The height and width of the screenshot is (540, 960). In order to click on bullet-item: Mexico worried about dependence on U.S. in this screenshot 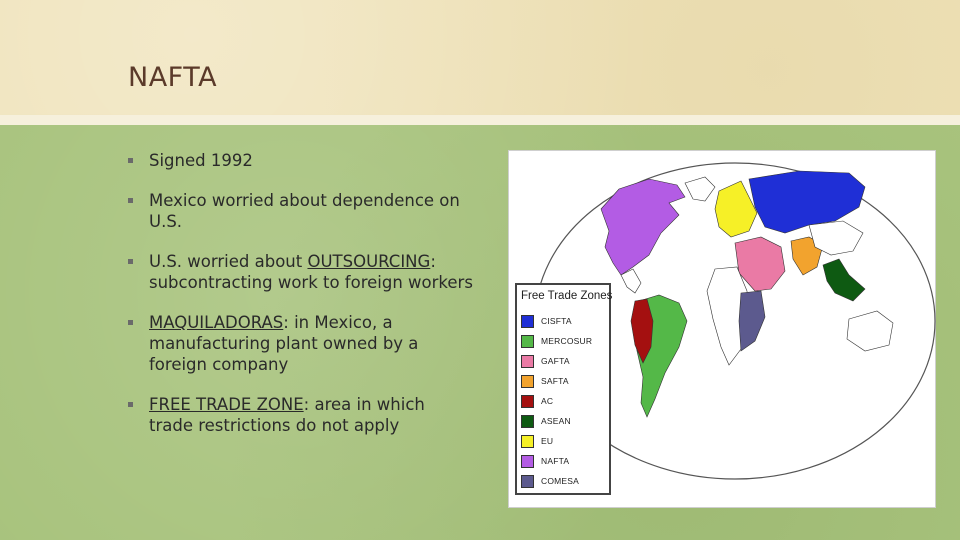, I will do `click(300, 211)`.